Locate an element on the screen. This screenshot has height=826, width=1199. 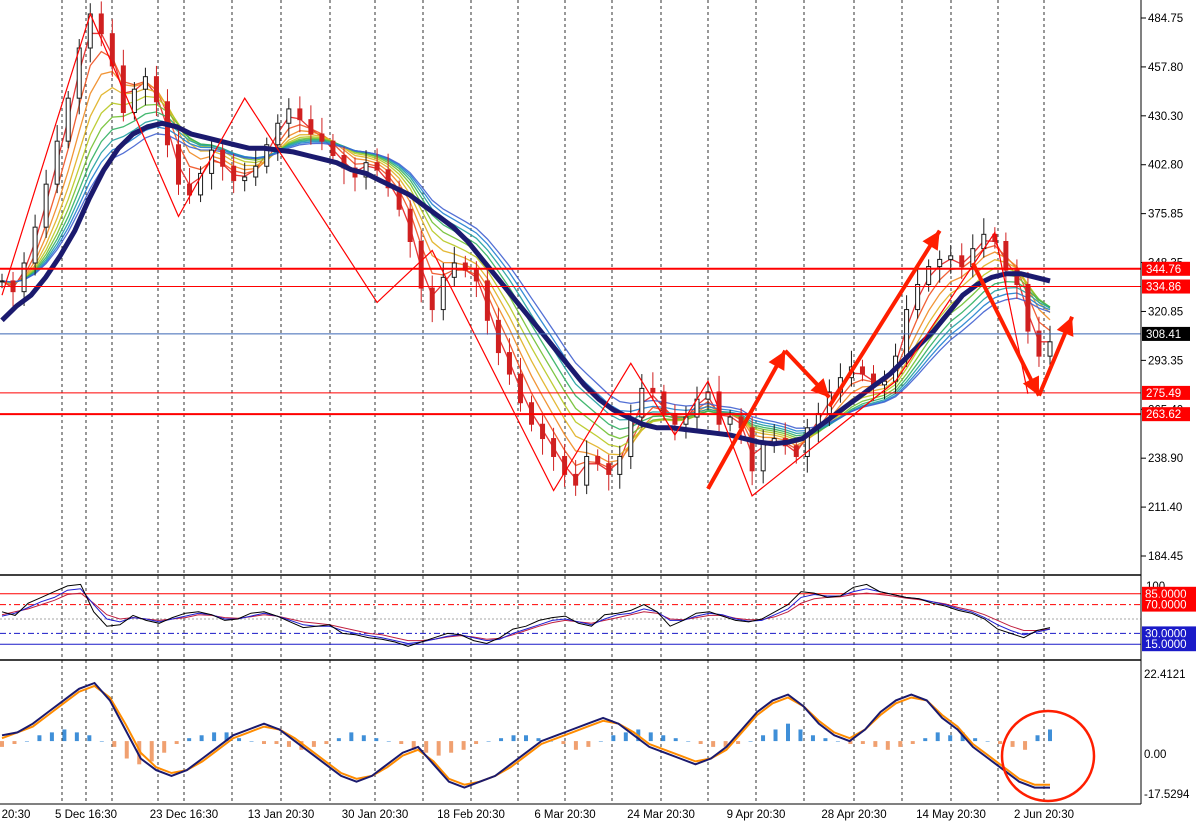
price-tick-label: 320.85 is located at coordinates (1165, 312).